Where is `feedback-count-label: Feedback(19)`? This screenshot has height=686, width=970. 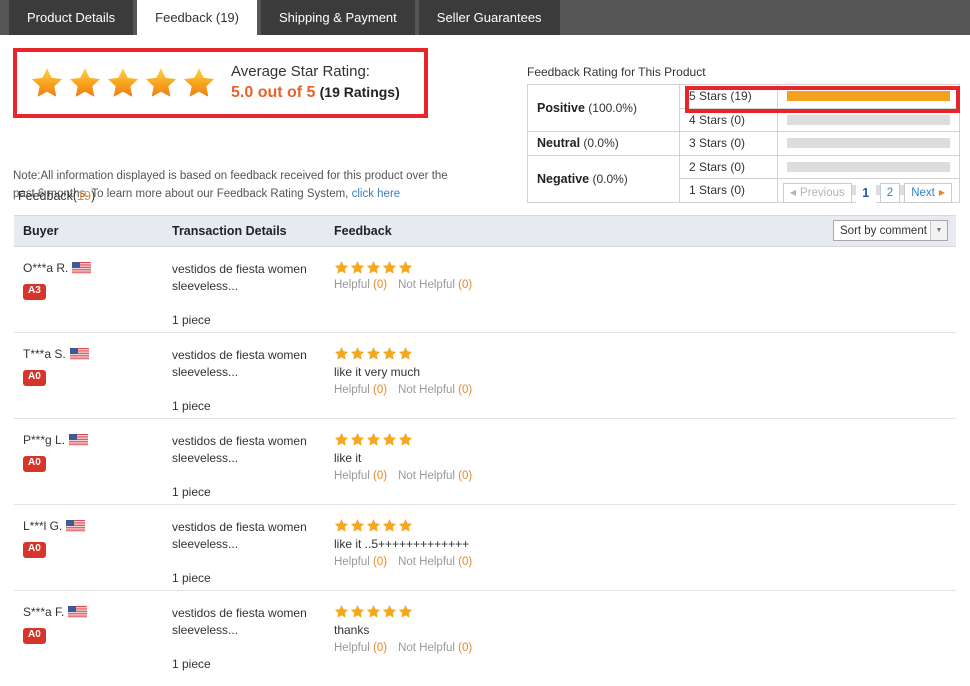 feedback-count-label: Feedback(19) is located at coordinates (56, 196).